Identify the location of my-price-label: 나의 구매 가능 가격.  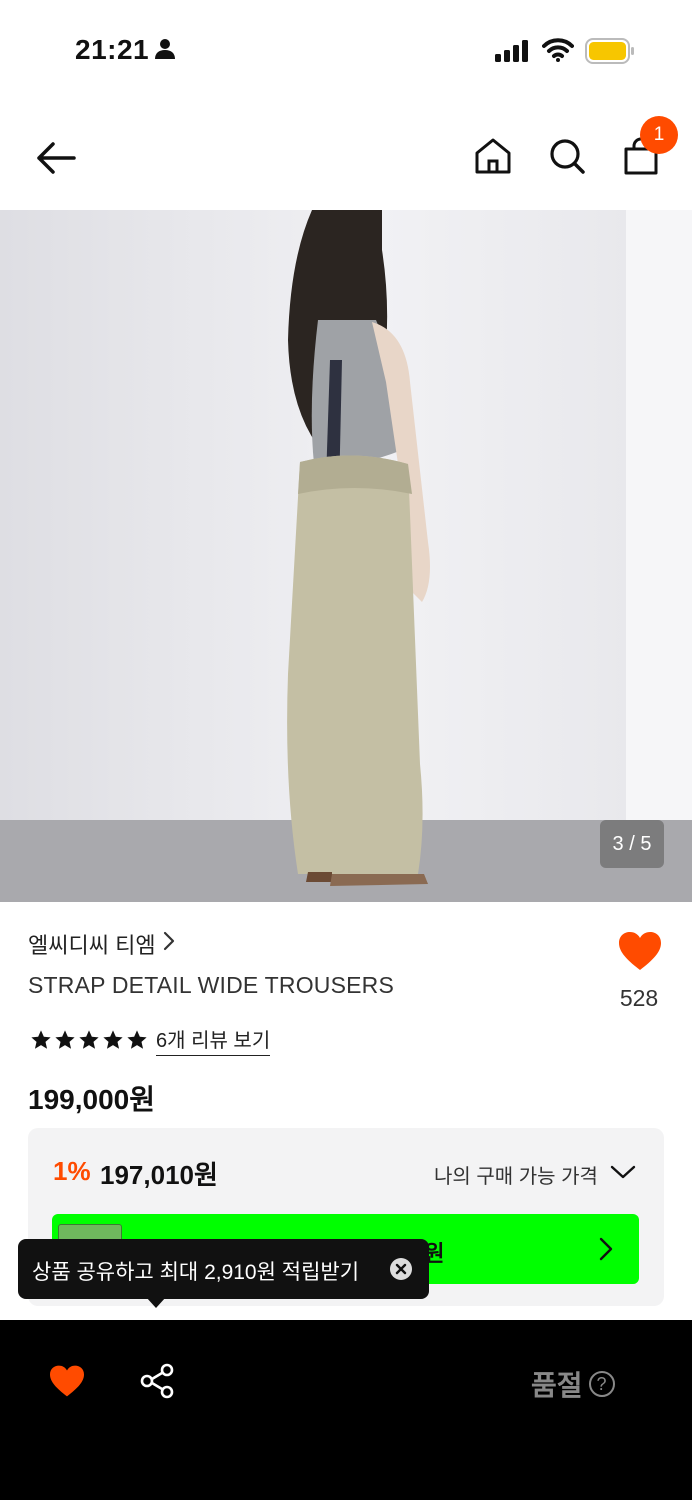
(516, 1177).